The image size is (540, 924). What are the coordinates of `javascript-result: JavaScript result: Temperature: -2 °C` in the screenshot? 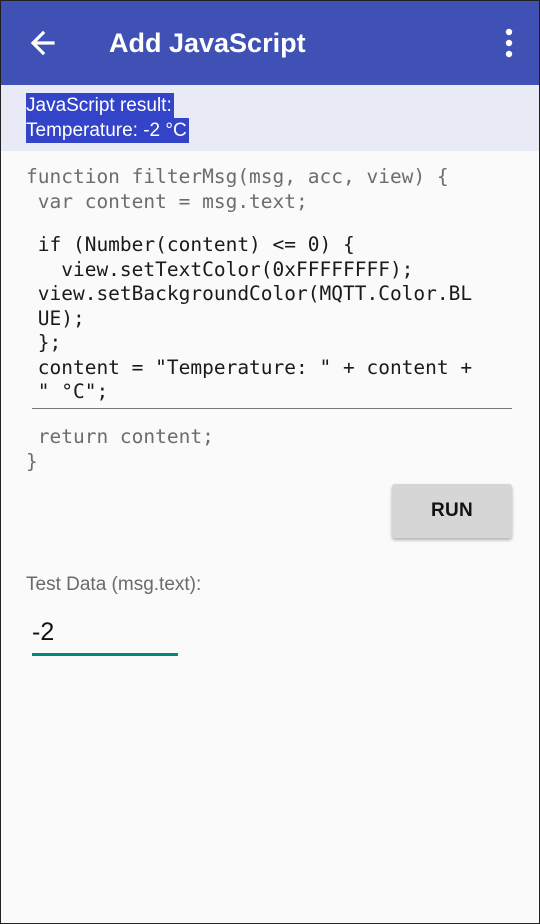 It's located at (107, 118).